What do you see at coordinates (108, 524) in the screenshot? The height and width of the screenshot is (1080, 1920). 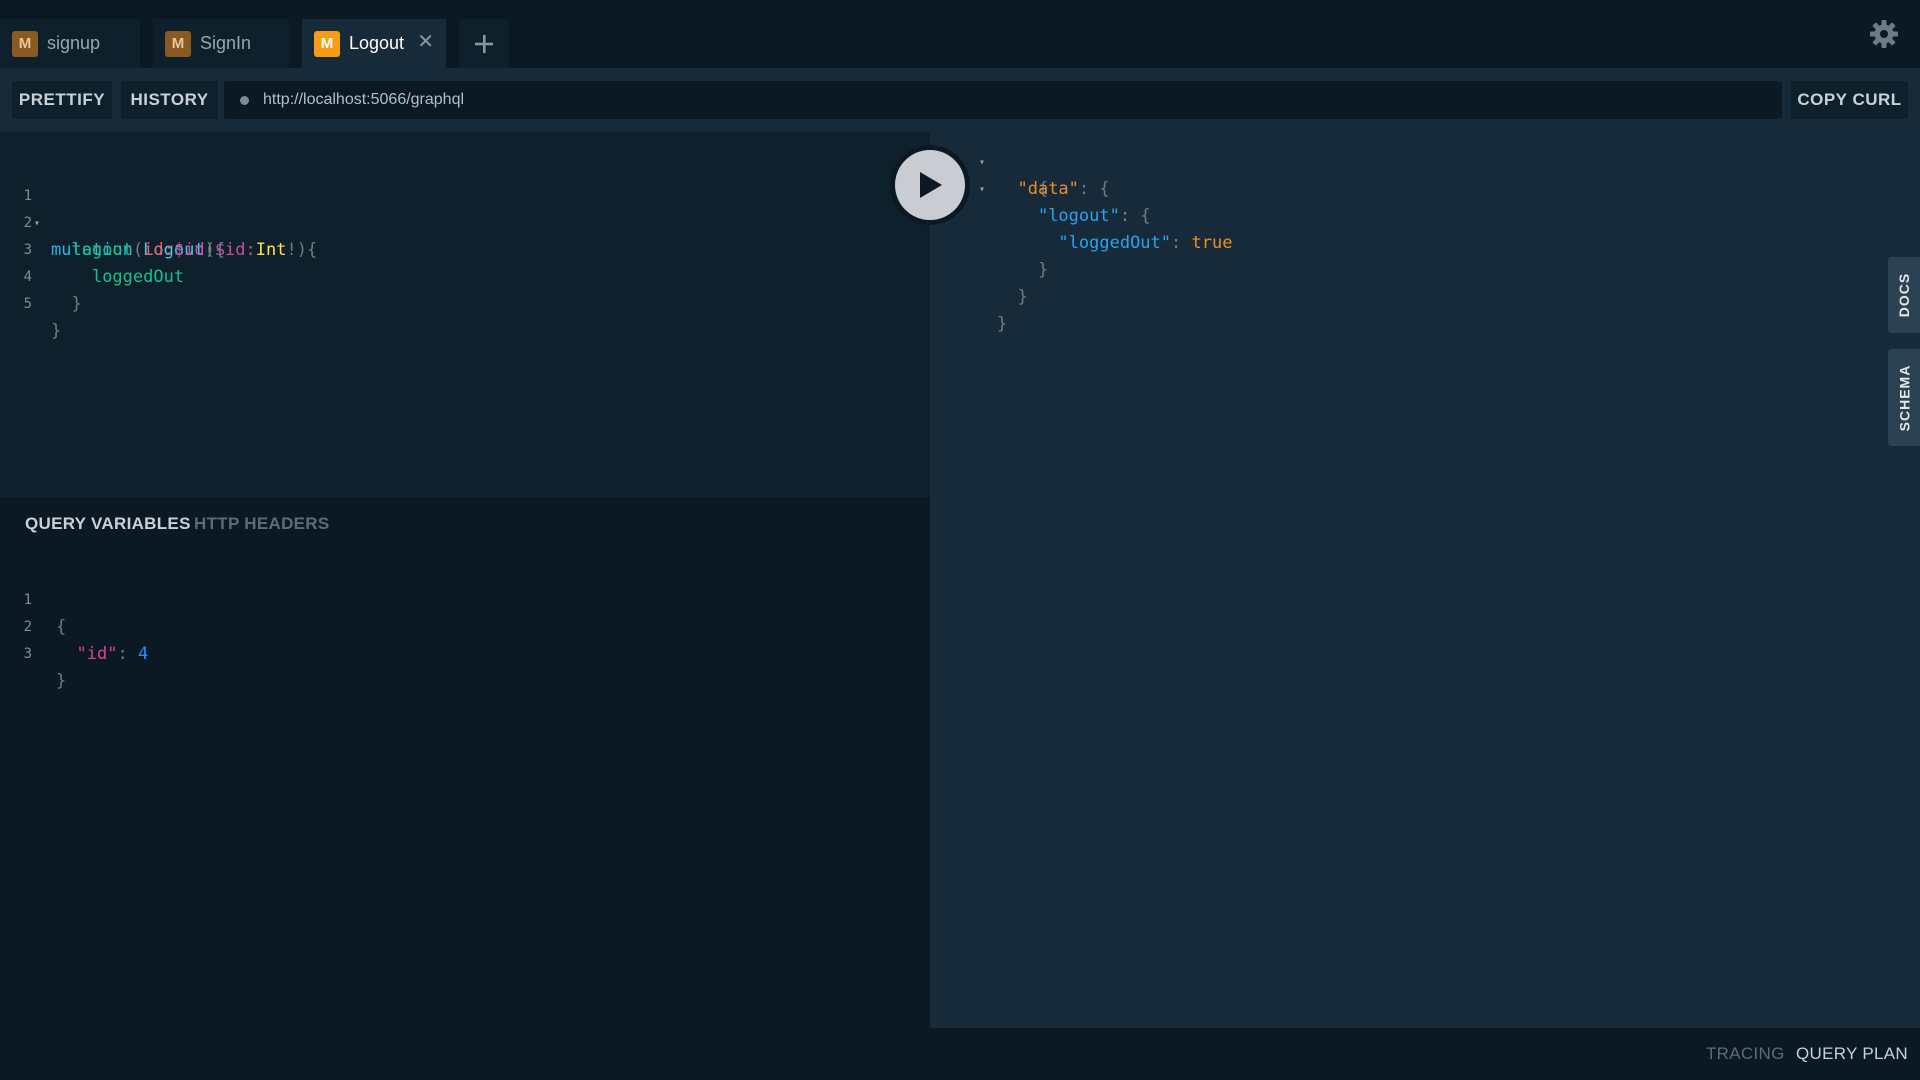 I see `tab-query-variables: QUERY VARIABLES` at bounding box center [108, 524].